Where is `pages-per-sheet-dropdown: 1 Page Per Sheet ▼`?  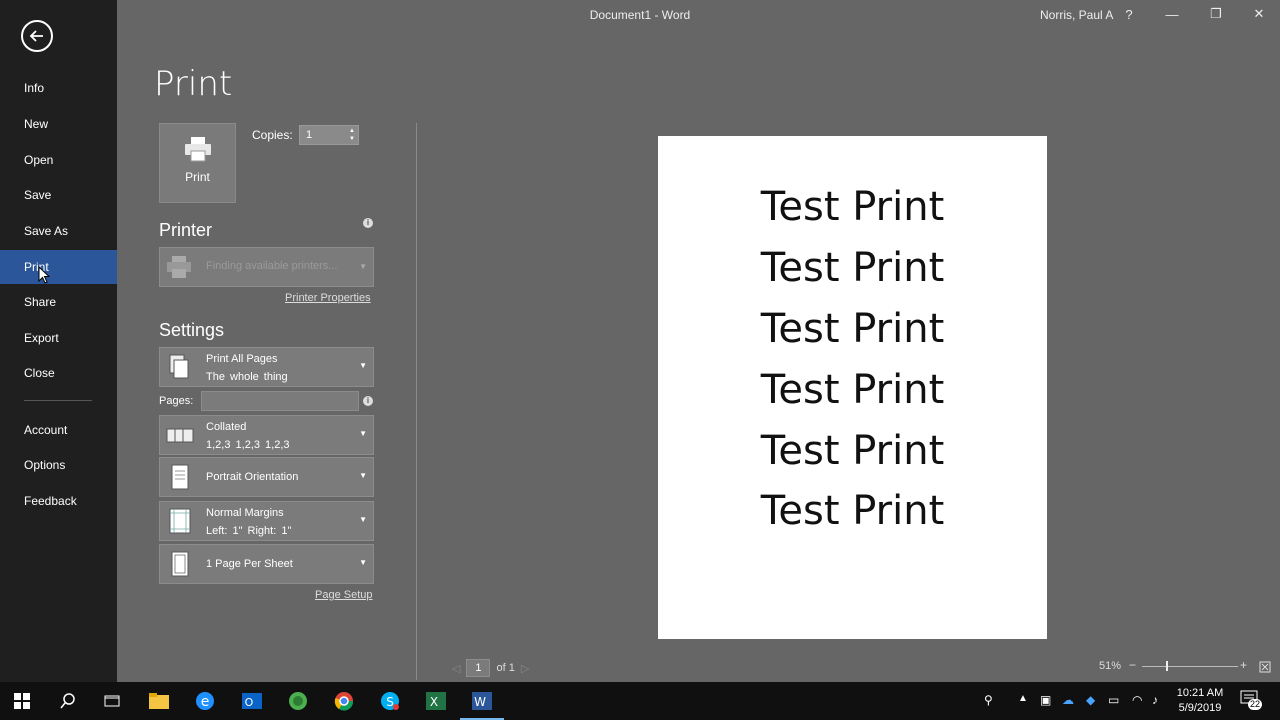
pages-per-sheet-dropdown: 1 Page Per Sheet ▼ is located at coordinates (266, 564).